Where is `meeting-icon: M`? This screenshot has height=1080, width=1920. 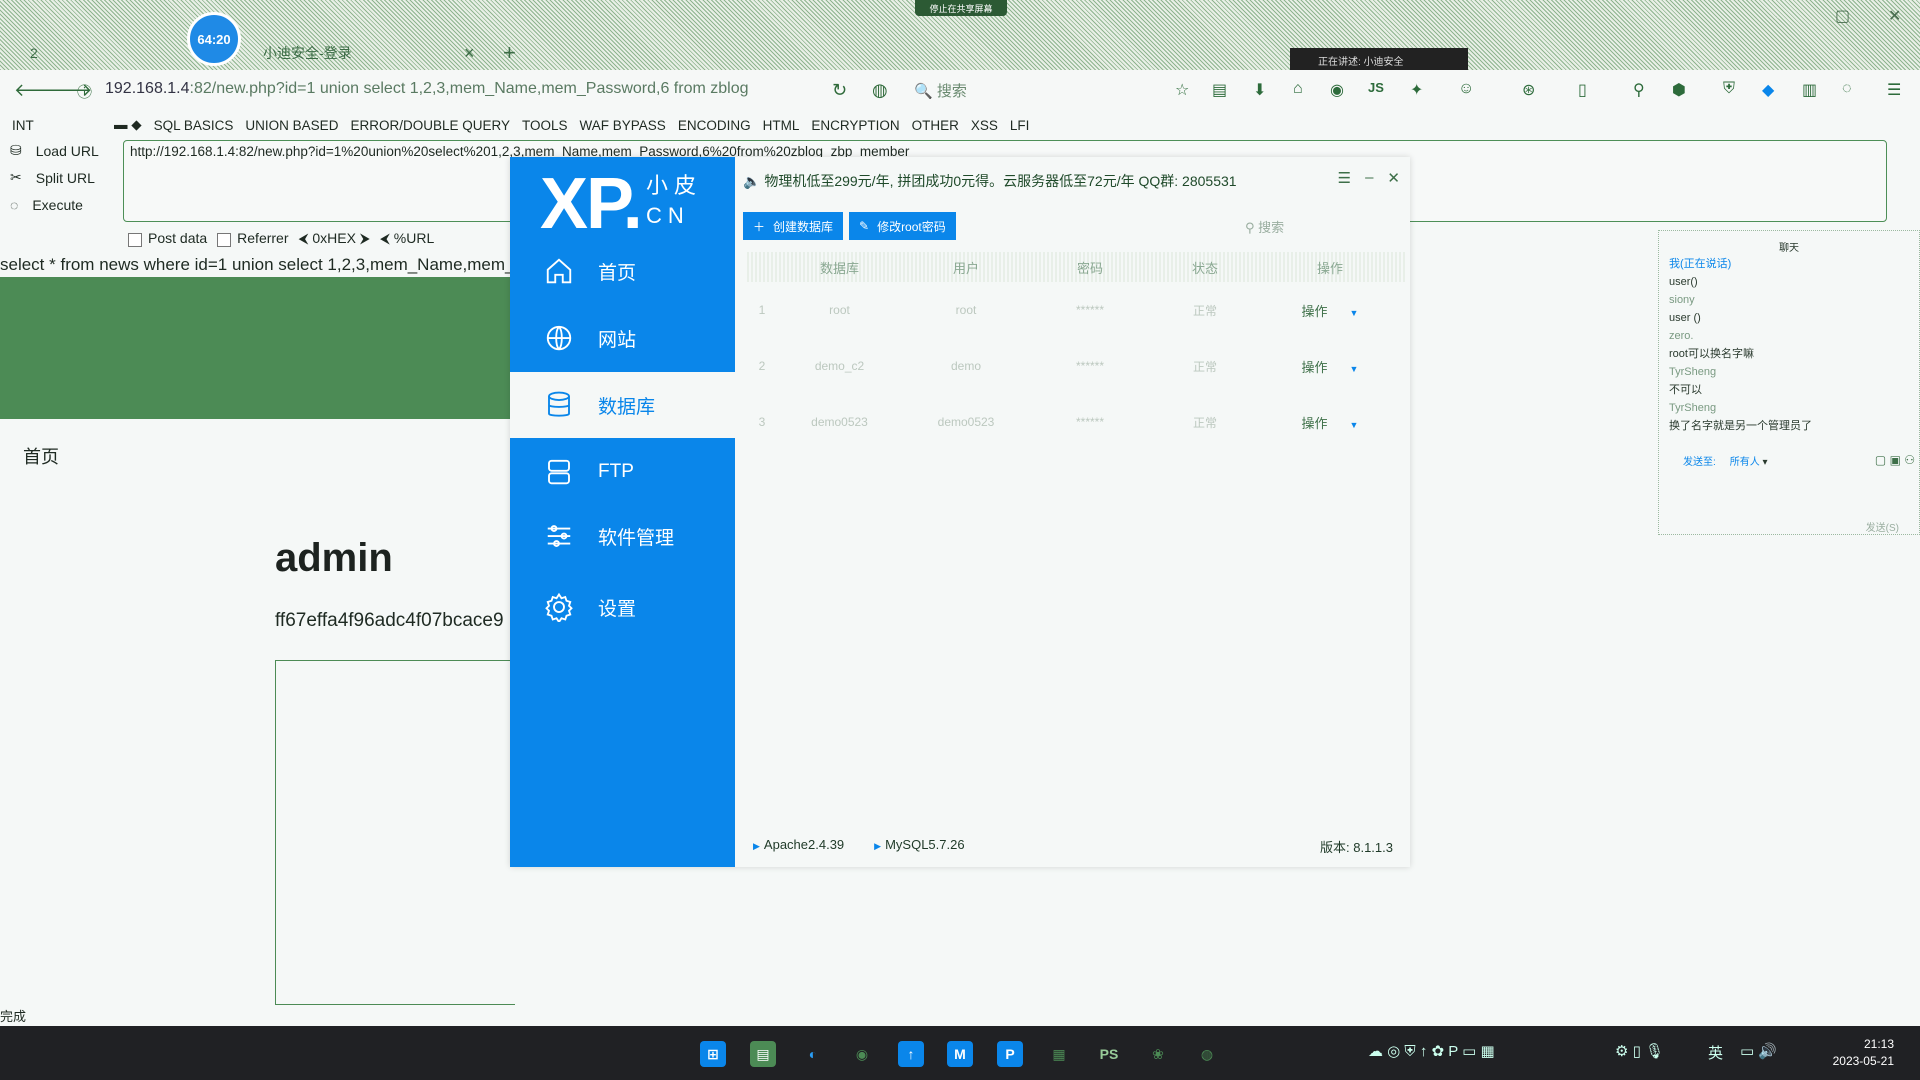 meeting-icon: M is located at coordinates (960, 1054).